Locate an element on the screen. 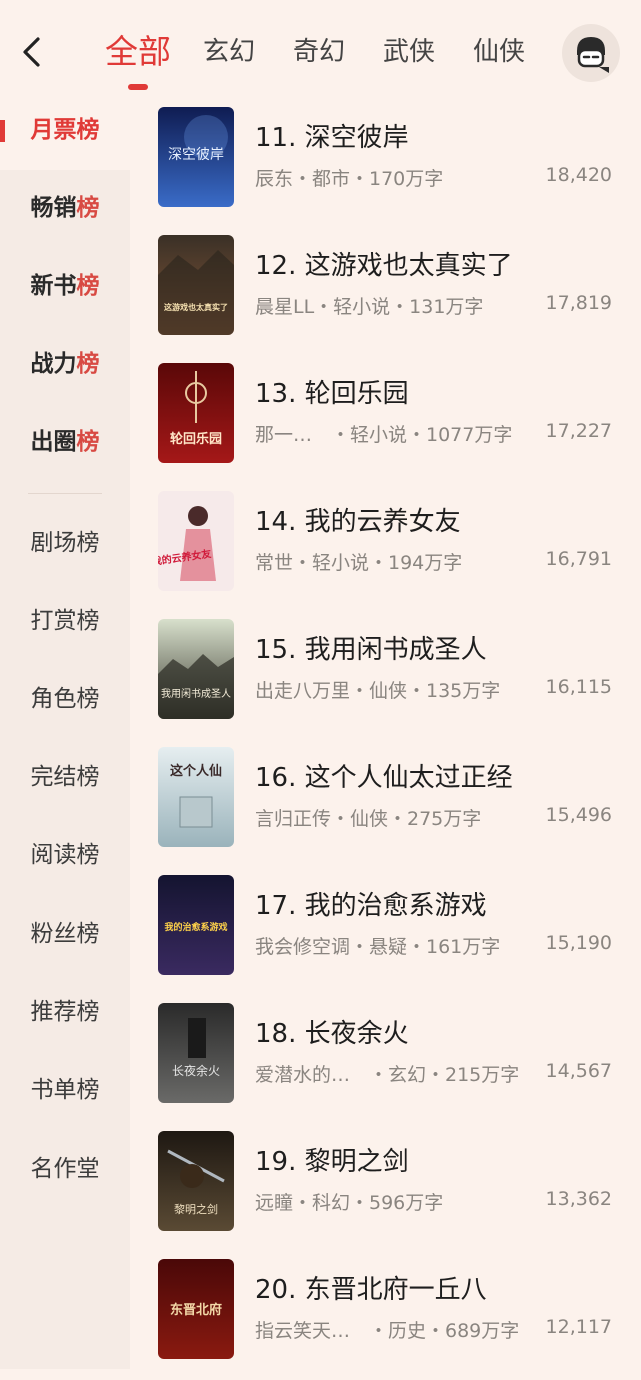 This screenshot has height=1380, width=641. user-avatar-button is located at coordinates (591, 53).